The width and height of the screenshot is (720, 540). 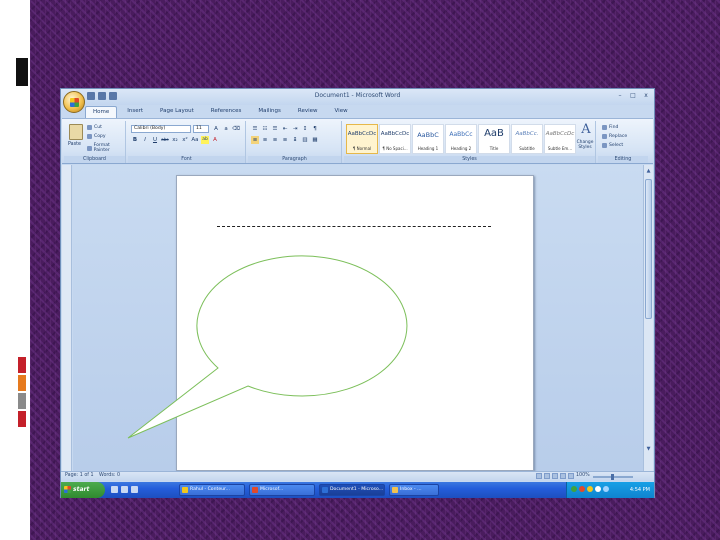 I want to click on editing-group-label: Editing, so click(x=623, y=159).